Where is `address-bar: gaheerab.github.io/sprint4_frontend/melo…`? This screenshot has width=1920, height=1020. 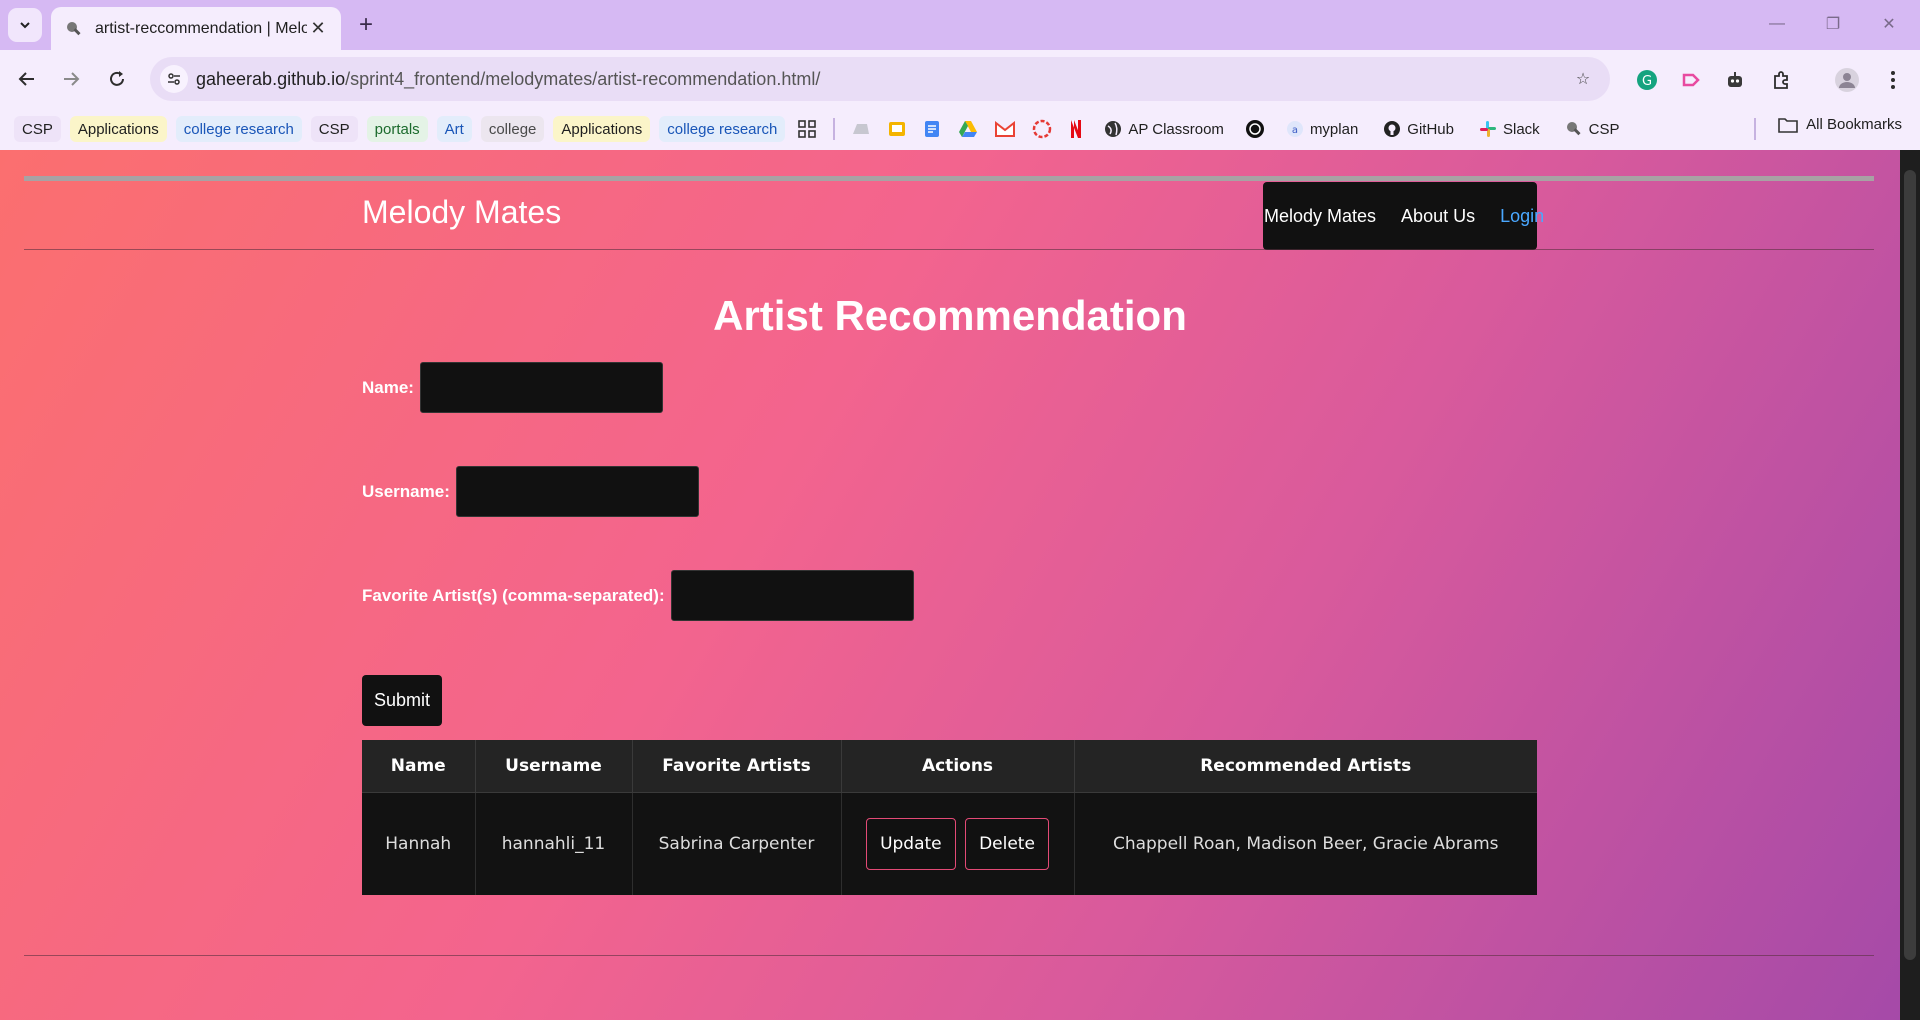 address-bar: gaheerab.github.io/sprint4_frontend/melo… is located at coordinates (880, 79).